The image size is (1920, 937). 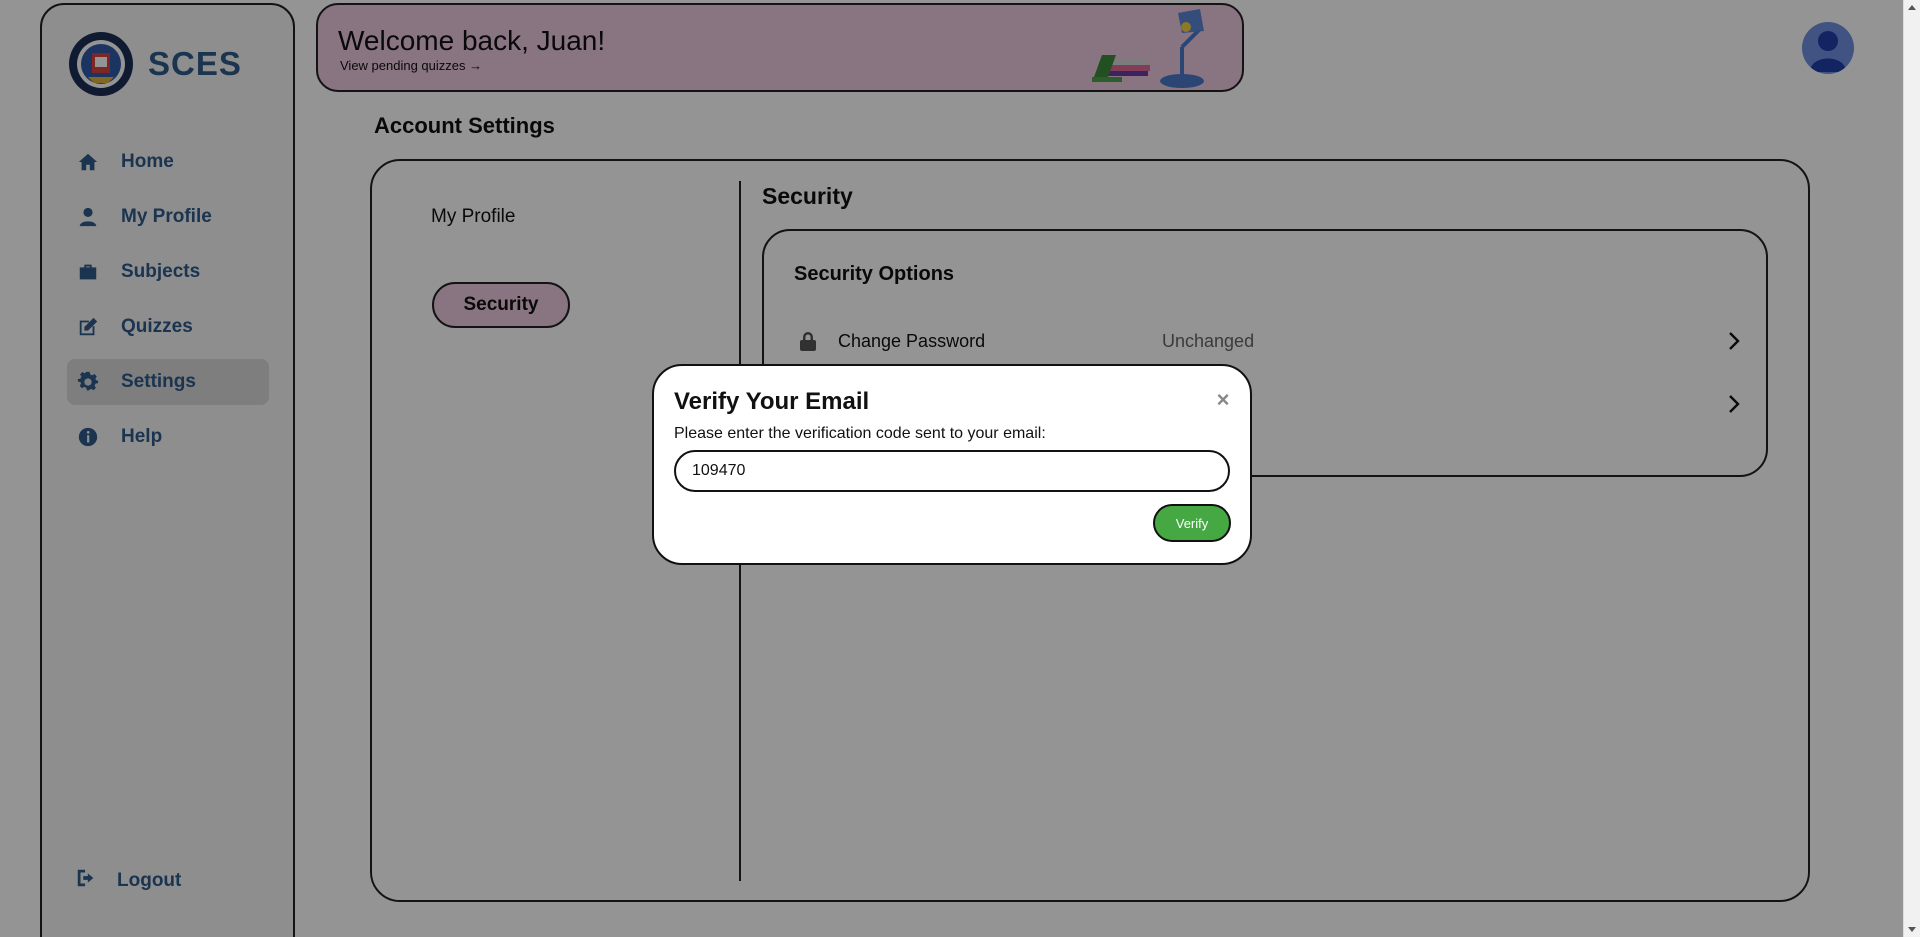 What do you see at coordinates (1192, 523) in the screenshot?
I see `verify-button: Verify` at bounding box center [1192, 523].